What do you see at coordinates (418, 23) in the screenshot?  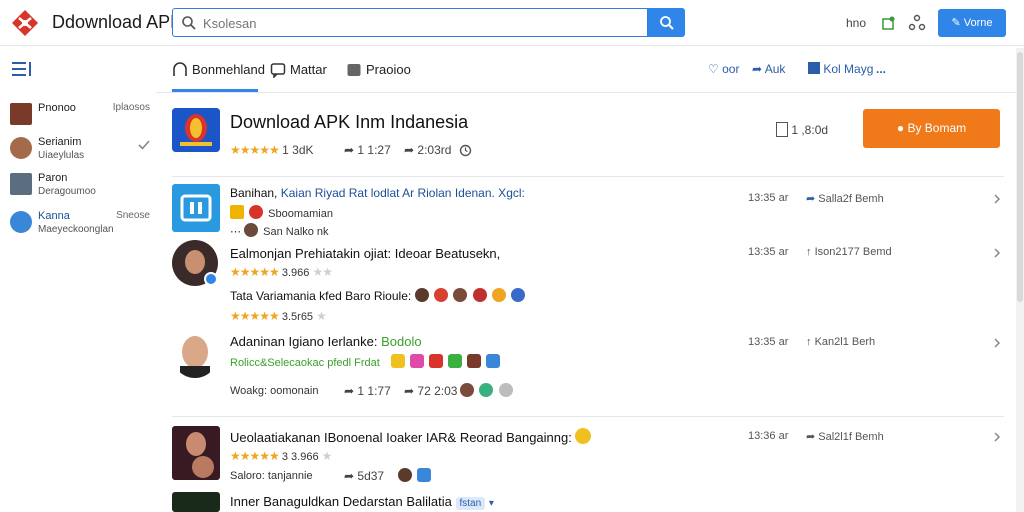 I see `search-input` at bounding box center [418, 23].